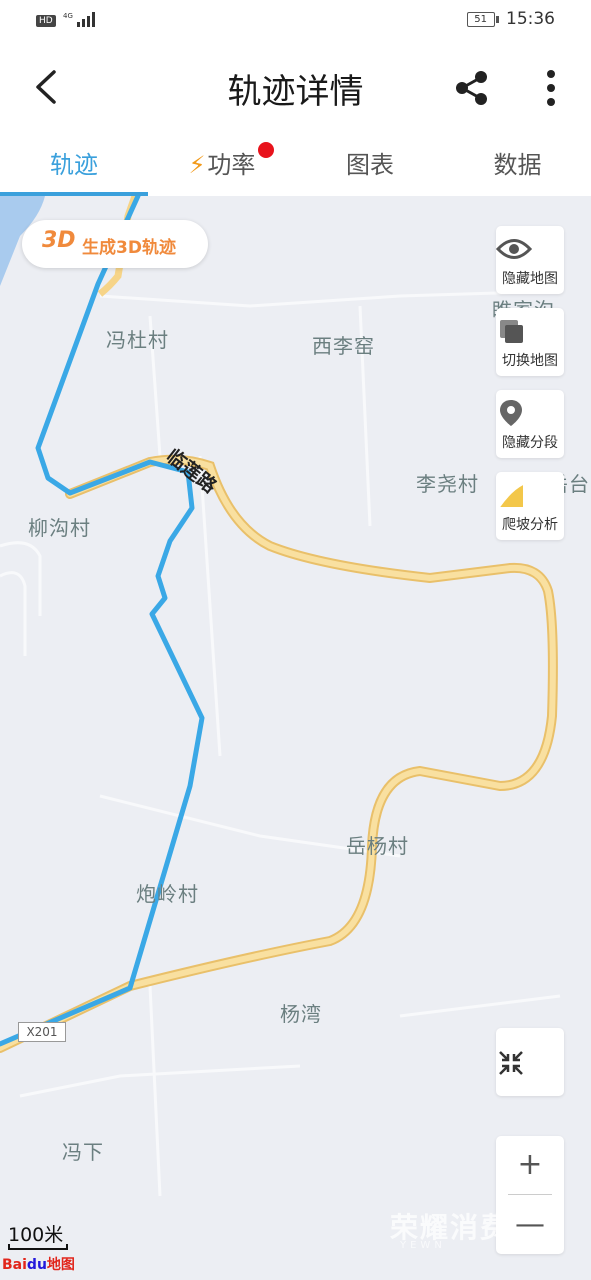  I want to click on generate-3d-button: 3D 生成3D轨迹, so click(115, 244).